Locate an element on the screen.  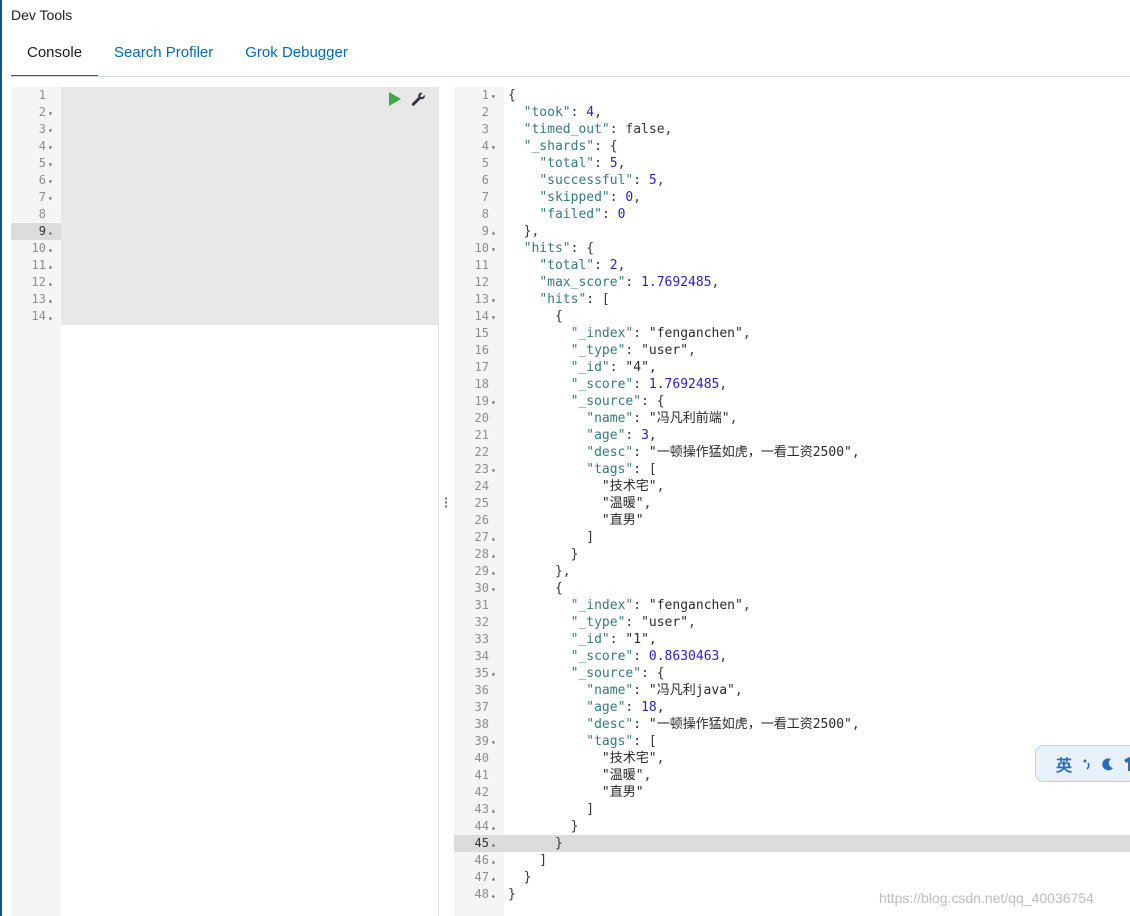
line-number: 3 ▾ is located at coordinates (36, 129).